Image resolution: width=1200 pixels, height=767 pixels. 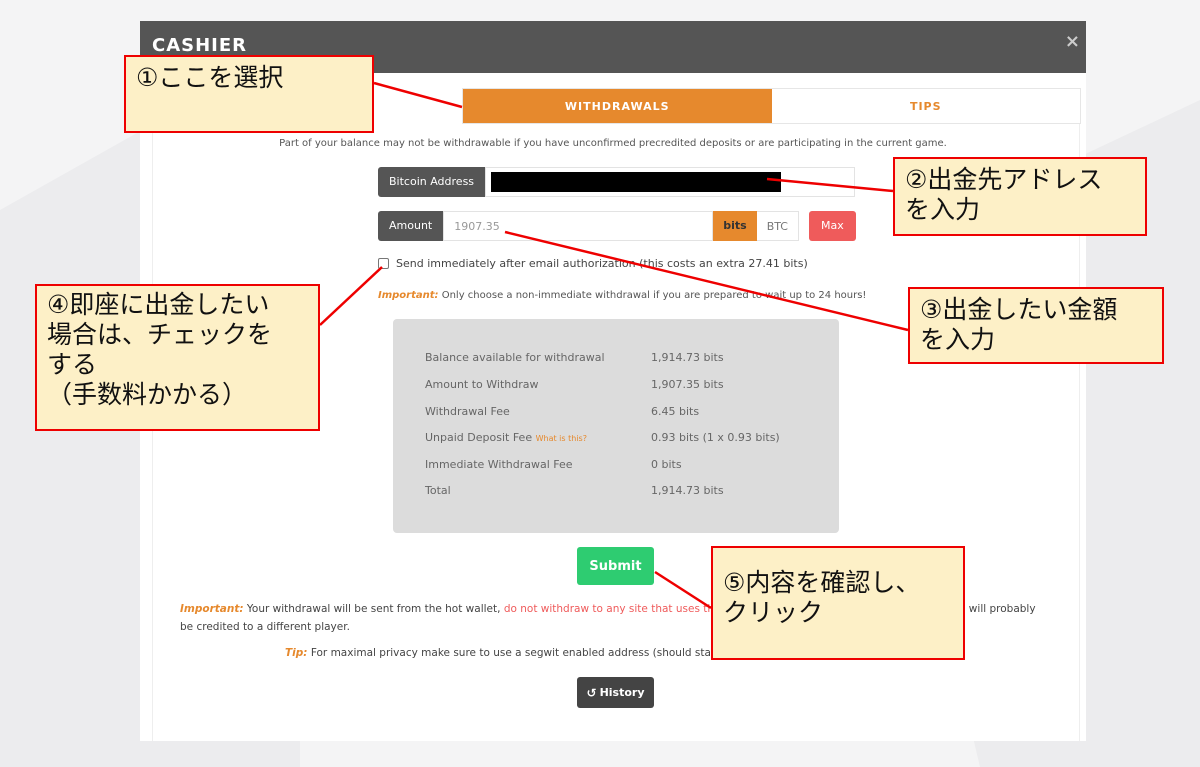 What do you see at coordinates (625, 490) in the screenshot?
I see `summary-row: Total 1,914.73 bits` at bounding box center [625, 490].